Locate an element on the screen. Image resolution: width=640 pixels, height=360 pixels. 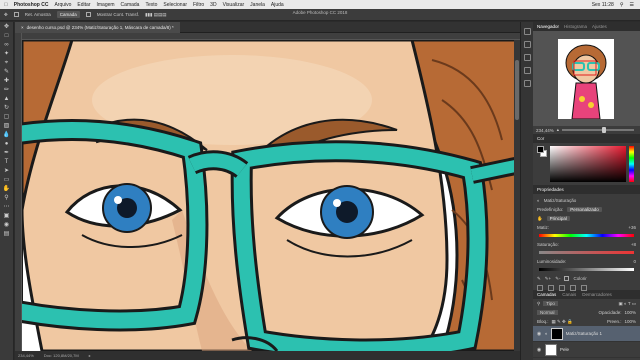
align-icons: ▮▮▮ ▤▤▤ is located at coordinates (155, 15).